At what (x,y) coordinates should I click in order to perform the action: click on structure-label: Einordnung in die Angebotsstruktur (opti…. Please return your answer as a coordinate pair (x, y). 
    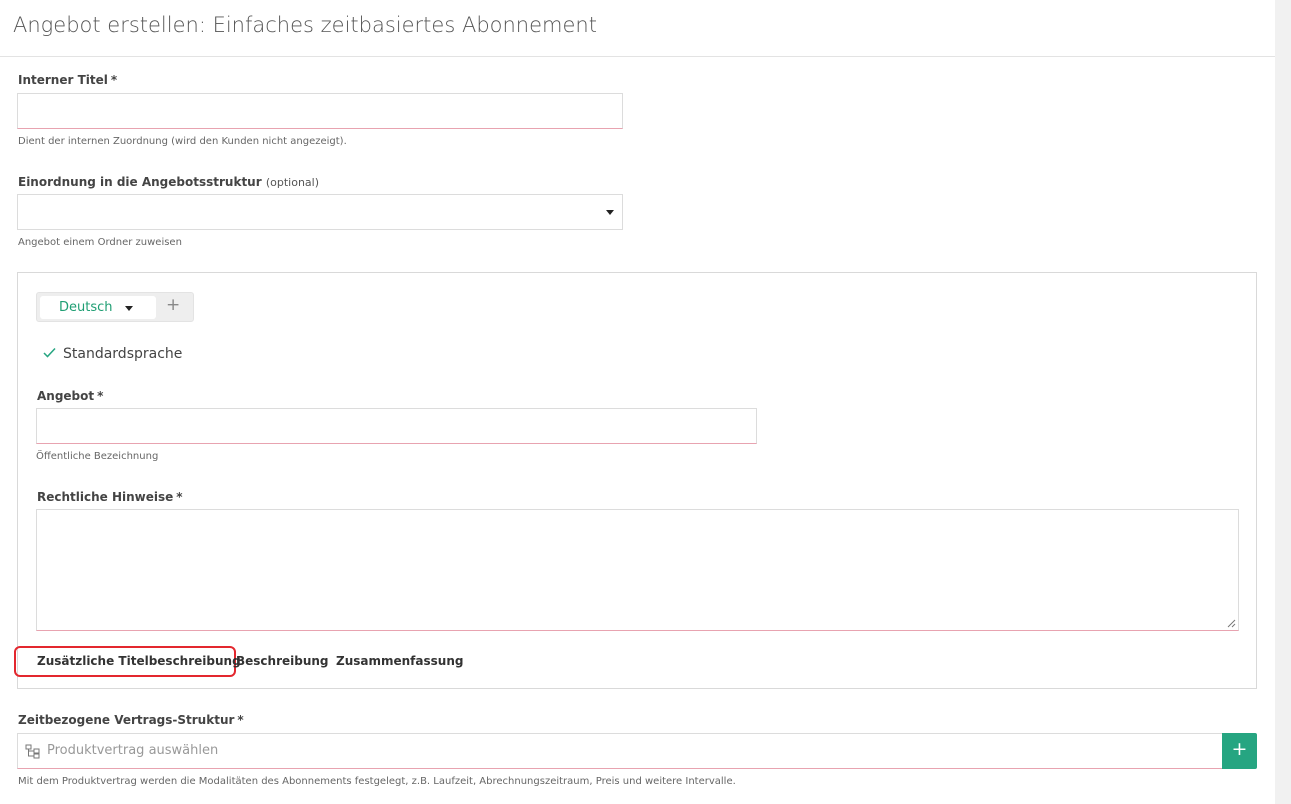
    Looking at the image, I should click on (168, 182).